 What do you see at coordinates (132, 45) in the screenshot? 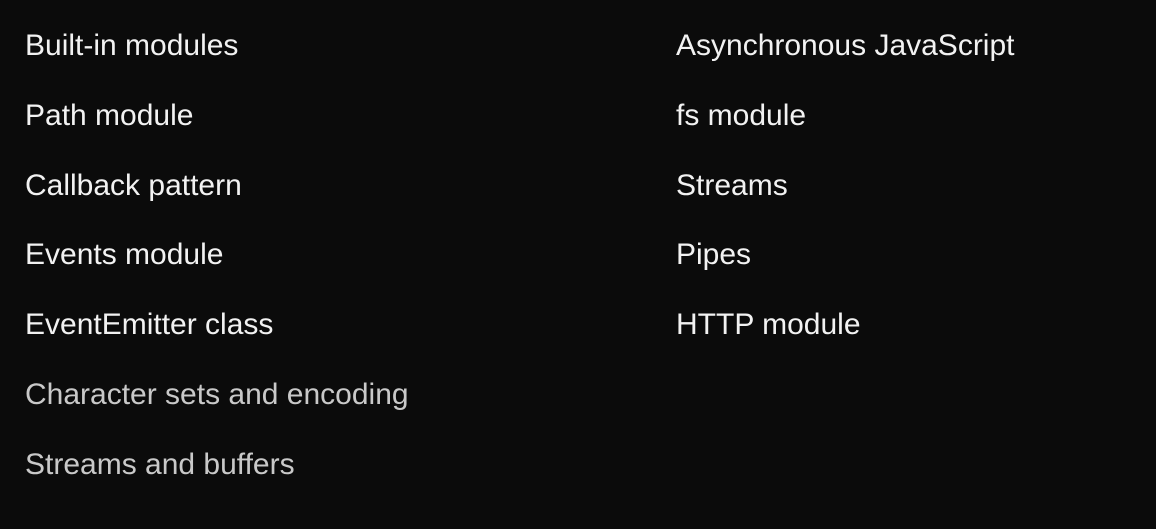
I see `topic-built-in-modules: Built-in modules` at bounding box center [132, 45].